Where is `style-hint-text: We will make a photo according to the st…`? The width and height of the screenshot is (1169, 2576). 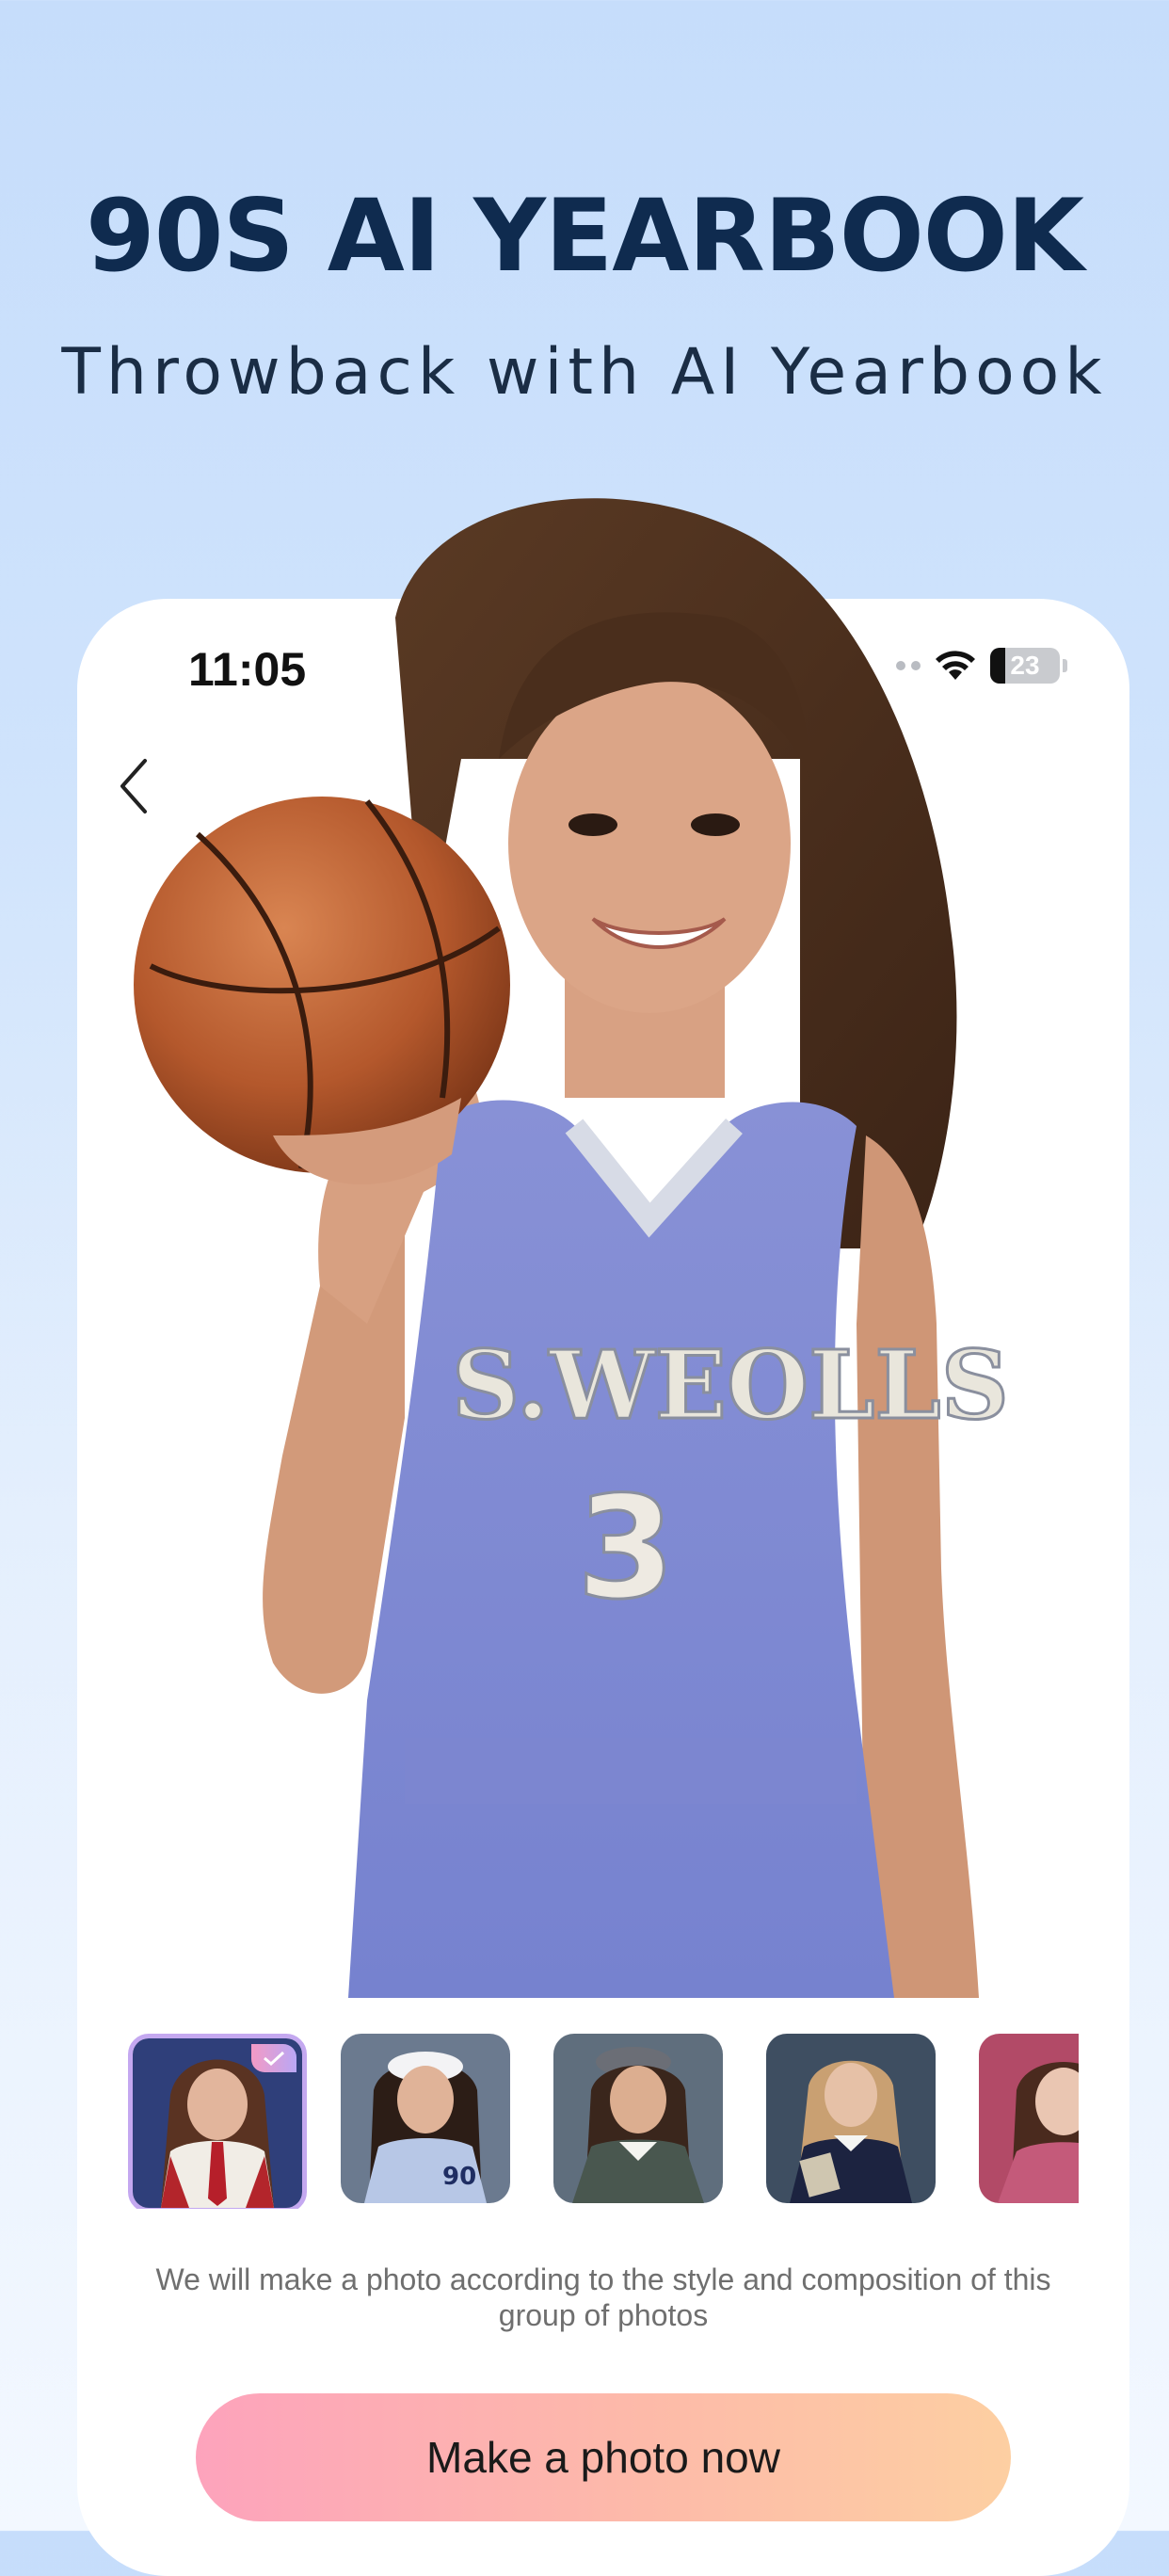 style-hint-text: We will make a photo according to the st… is located at coordinates (603, 2297).